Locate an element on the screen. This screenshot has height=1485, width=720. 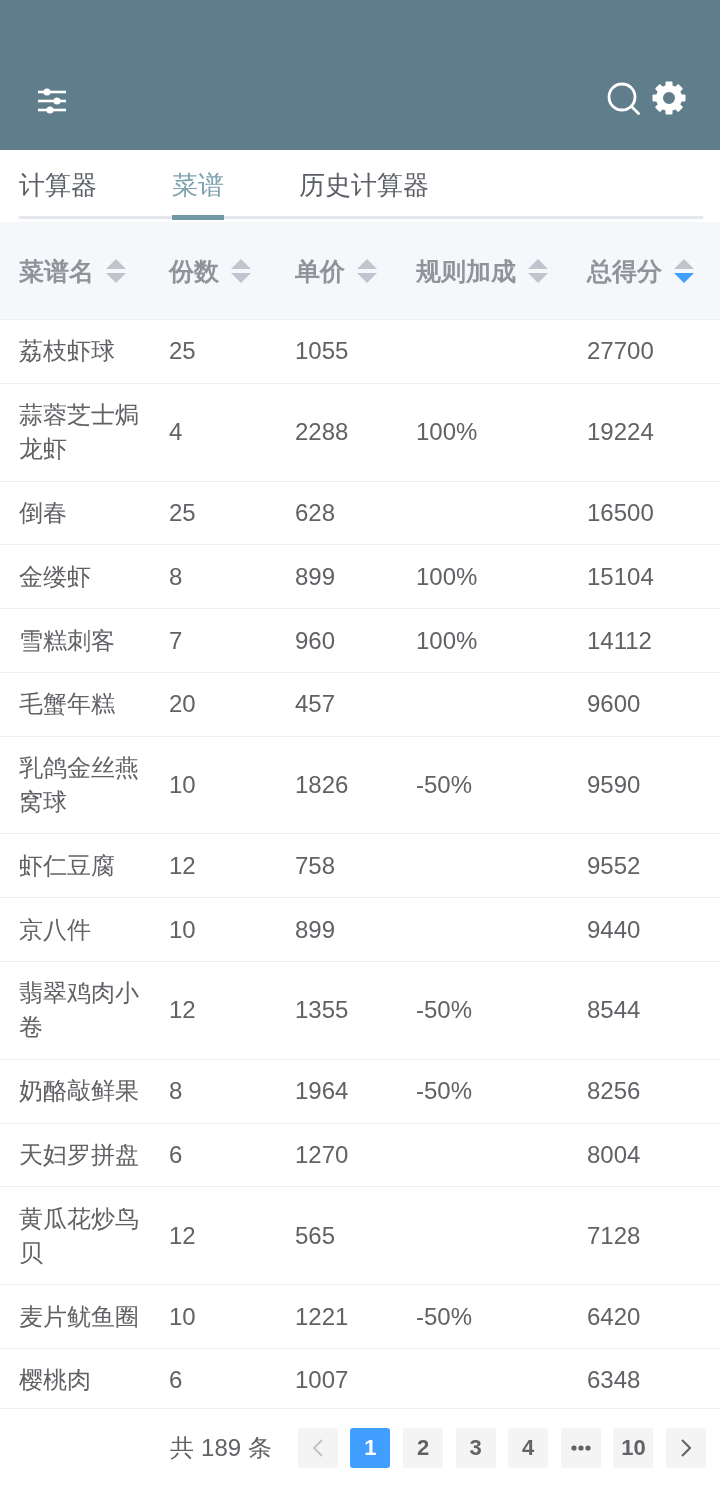
table-cell: 20 is located at coordinates (182, 704).